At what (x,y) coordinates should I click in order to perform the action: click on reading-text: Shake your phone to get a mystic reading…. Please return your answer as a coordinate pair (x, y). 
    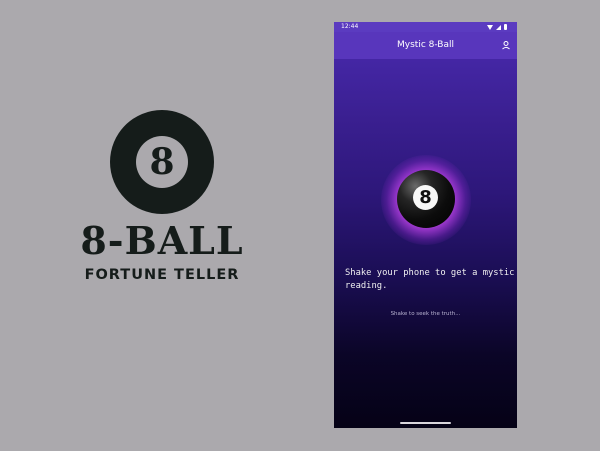
    Looking at the image, I should click on (430, 279).